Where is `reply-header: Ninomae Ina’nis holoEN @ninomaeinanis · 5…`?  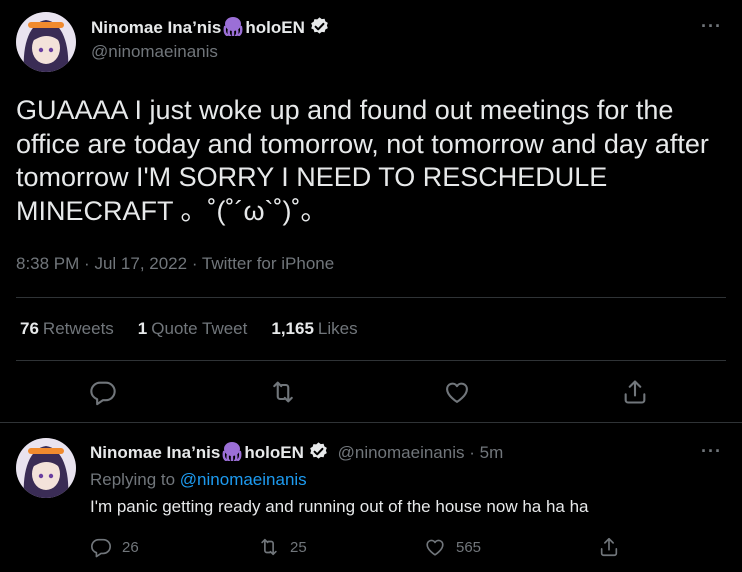
reply-header: Ninomae Ina’nis holoEN @ninomaeinanis · 5… is located at coordinates (296, 454).